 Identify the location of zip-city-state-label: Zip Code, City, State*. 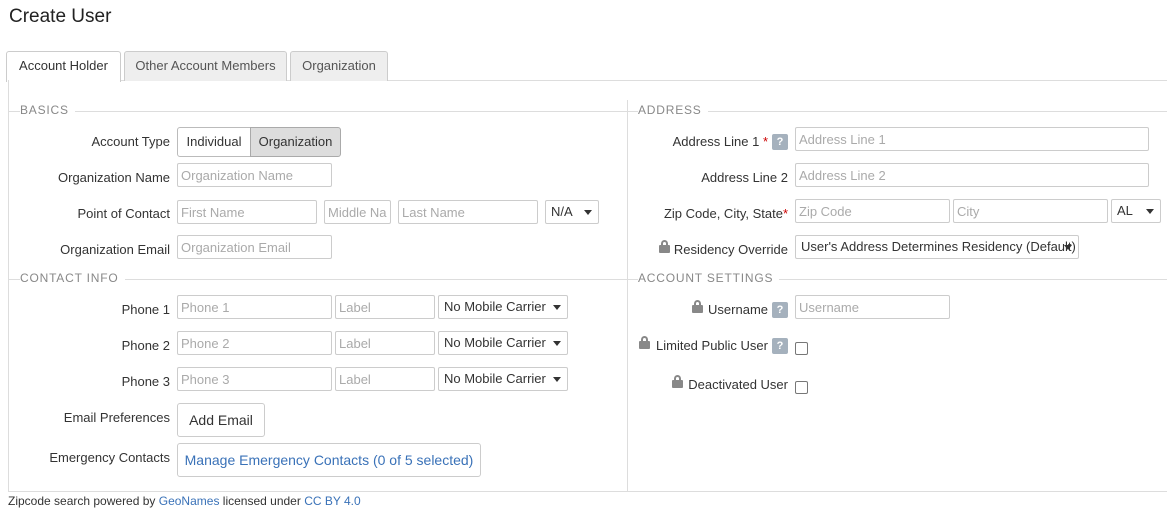
(726, 213).